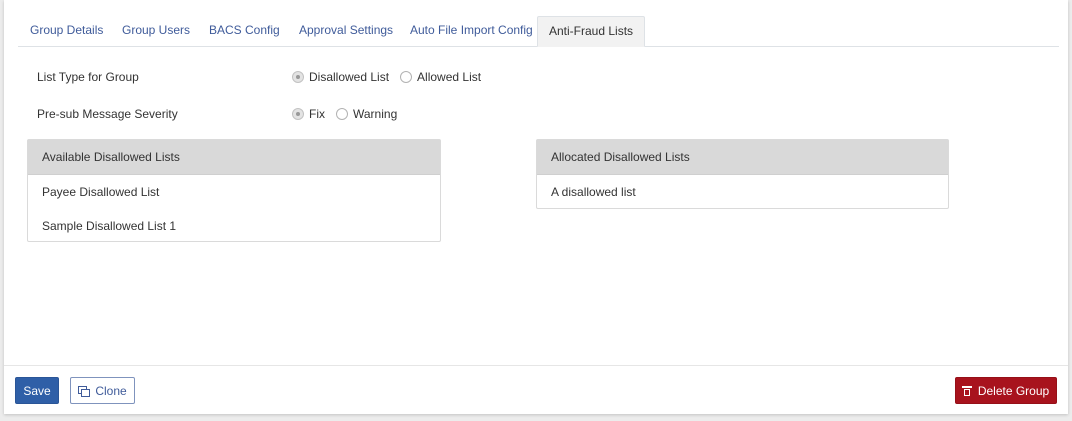 This screenshot has width=1072, height=421. I want to click on list-item: A disallowed list, so click(742, 192).